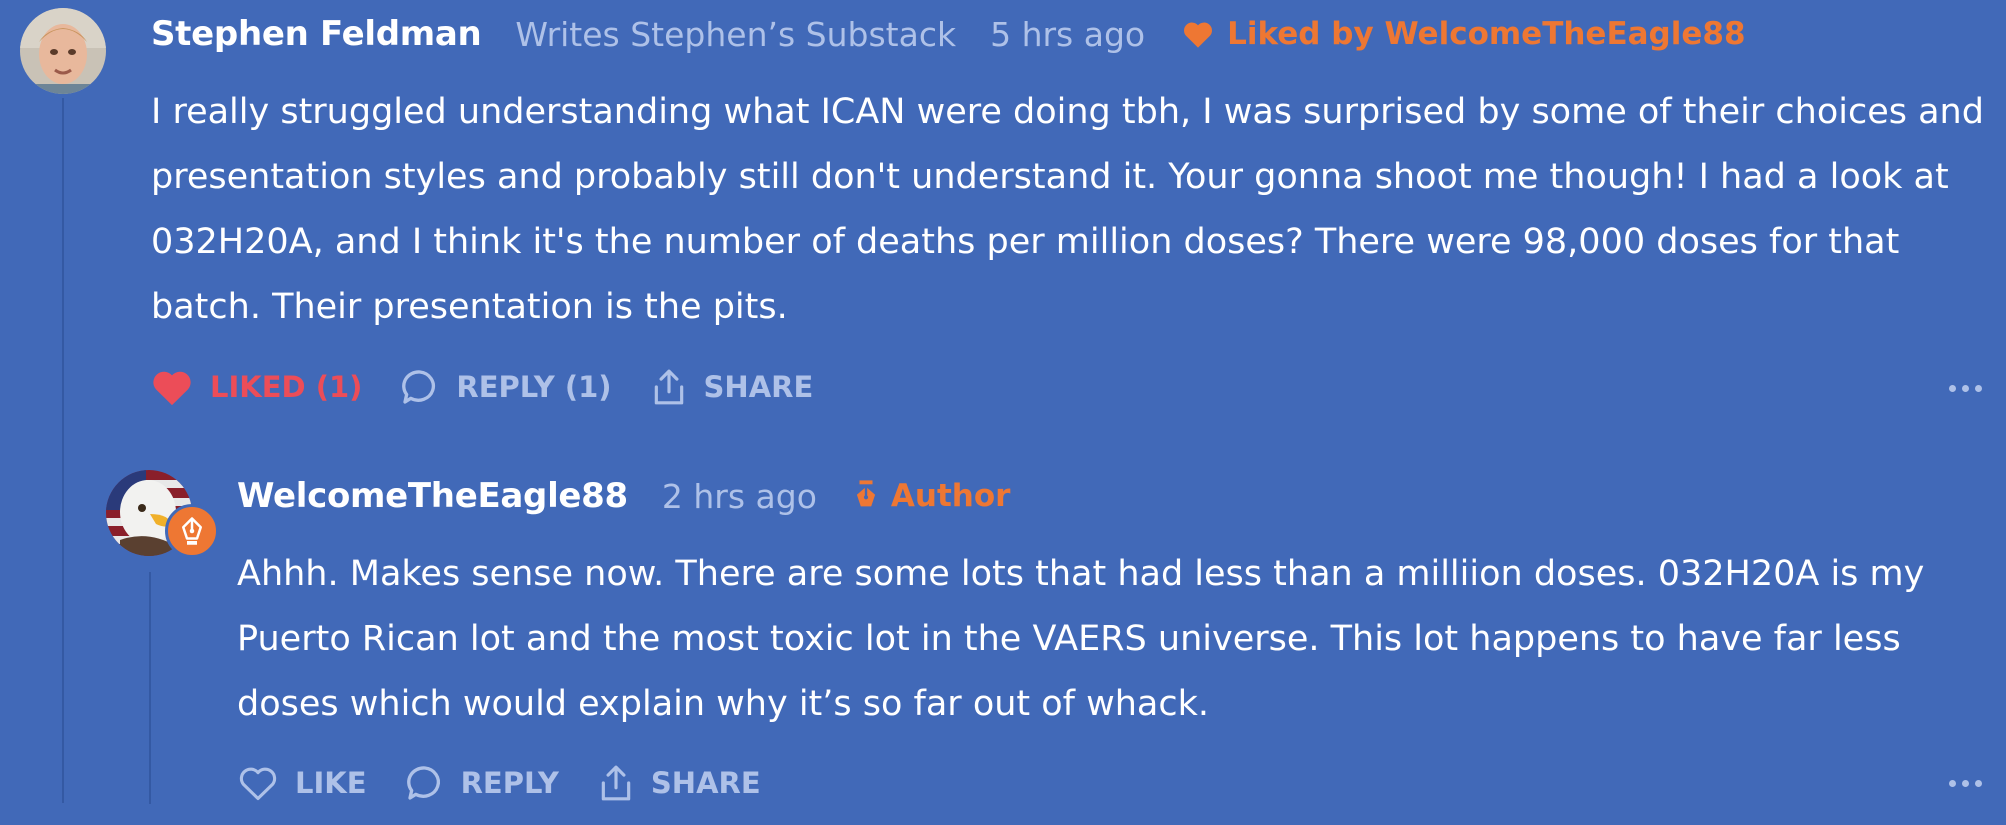 This screenshot has height=825, width=2006. I want to click on reply-thread-line, so click(150, 688).